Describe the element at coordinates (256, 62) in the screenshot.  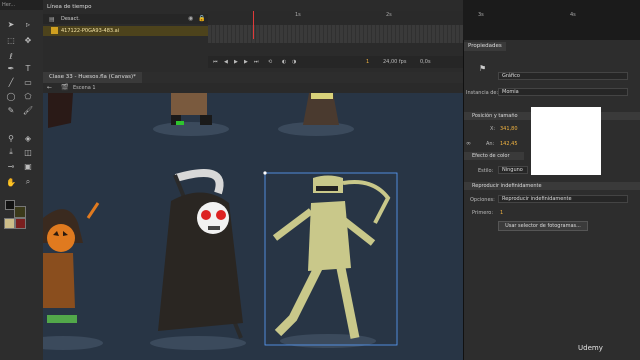
I see `go-to-last-icon: ⏭` at that location.